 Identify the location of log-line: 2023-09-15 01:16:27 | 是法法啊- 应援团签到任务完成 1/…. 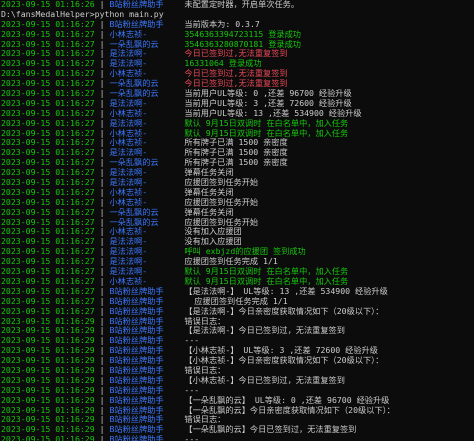
(237, 262).